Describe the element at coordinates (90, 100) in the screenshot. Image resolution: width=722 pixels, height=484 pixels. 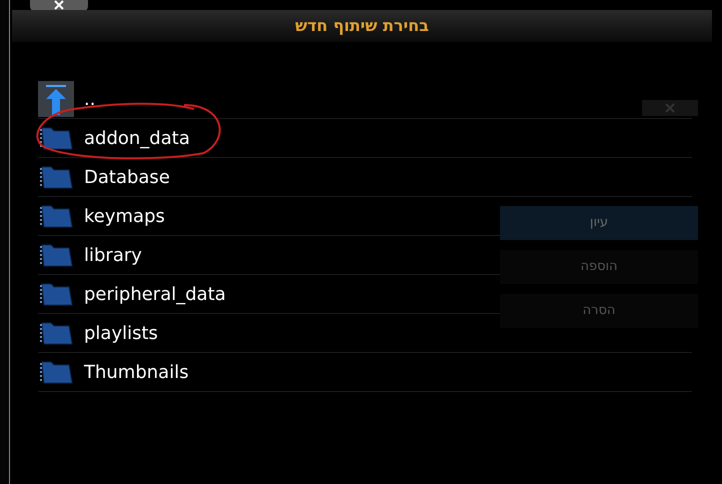
I see `item-label: ..` at that location.